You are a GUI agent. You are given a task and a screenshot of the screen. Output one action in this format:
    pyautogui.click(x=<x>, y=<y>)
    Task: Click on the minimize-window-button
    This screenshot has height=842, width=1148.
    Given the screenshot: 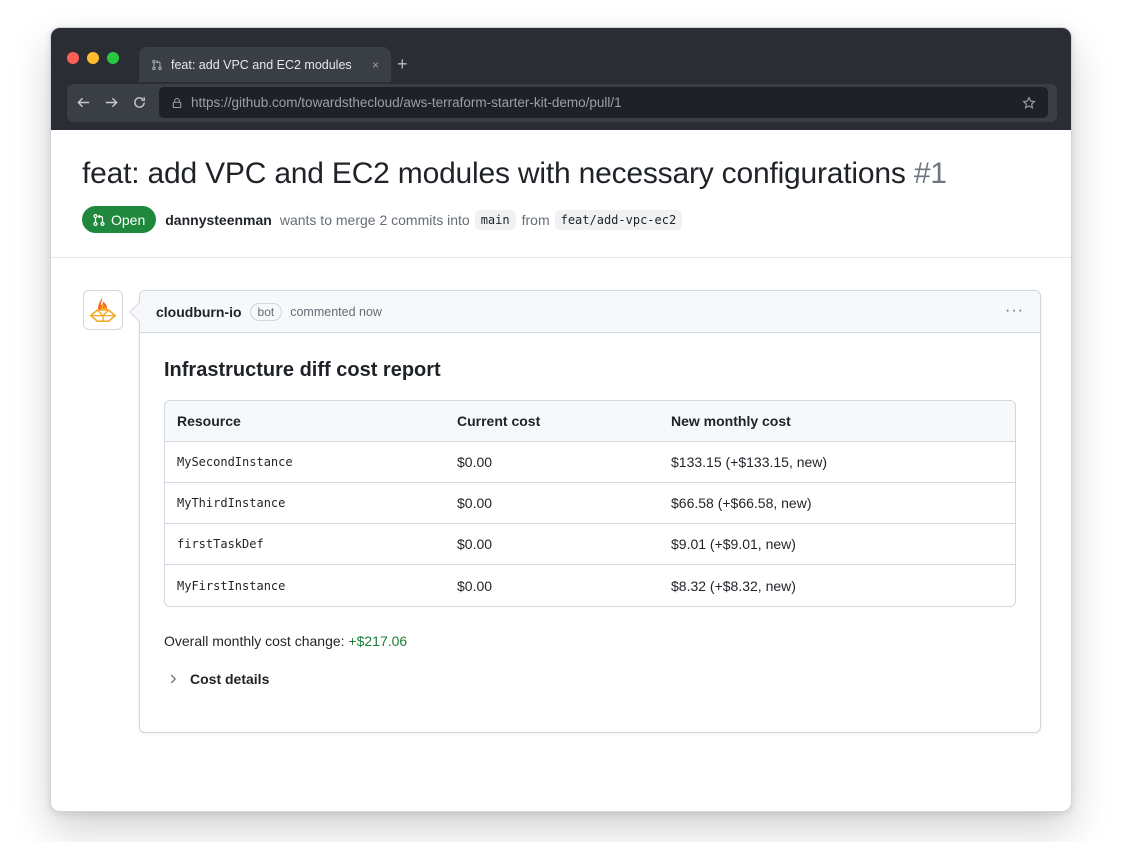 What is the action you would take?
    pyautogui.click(x=93, y=58)
    